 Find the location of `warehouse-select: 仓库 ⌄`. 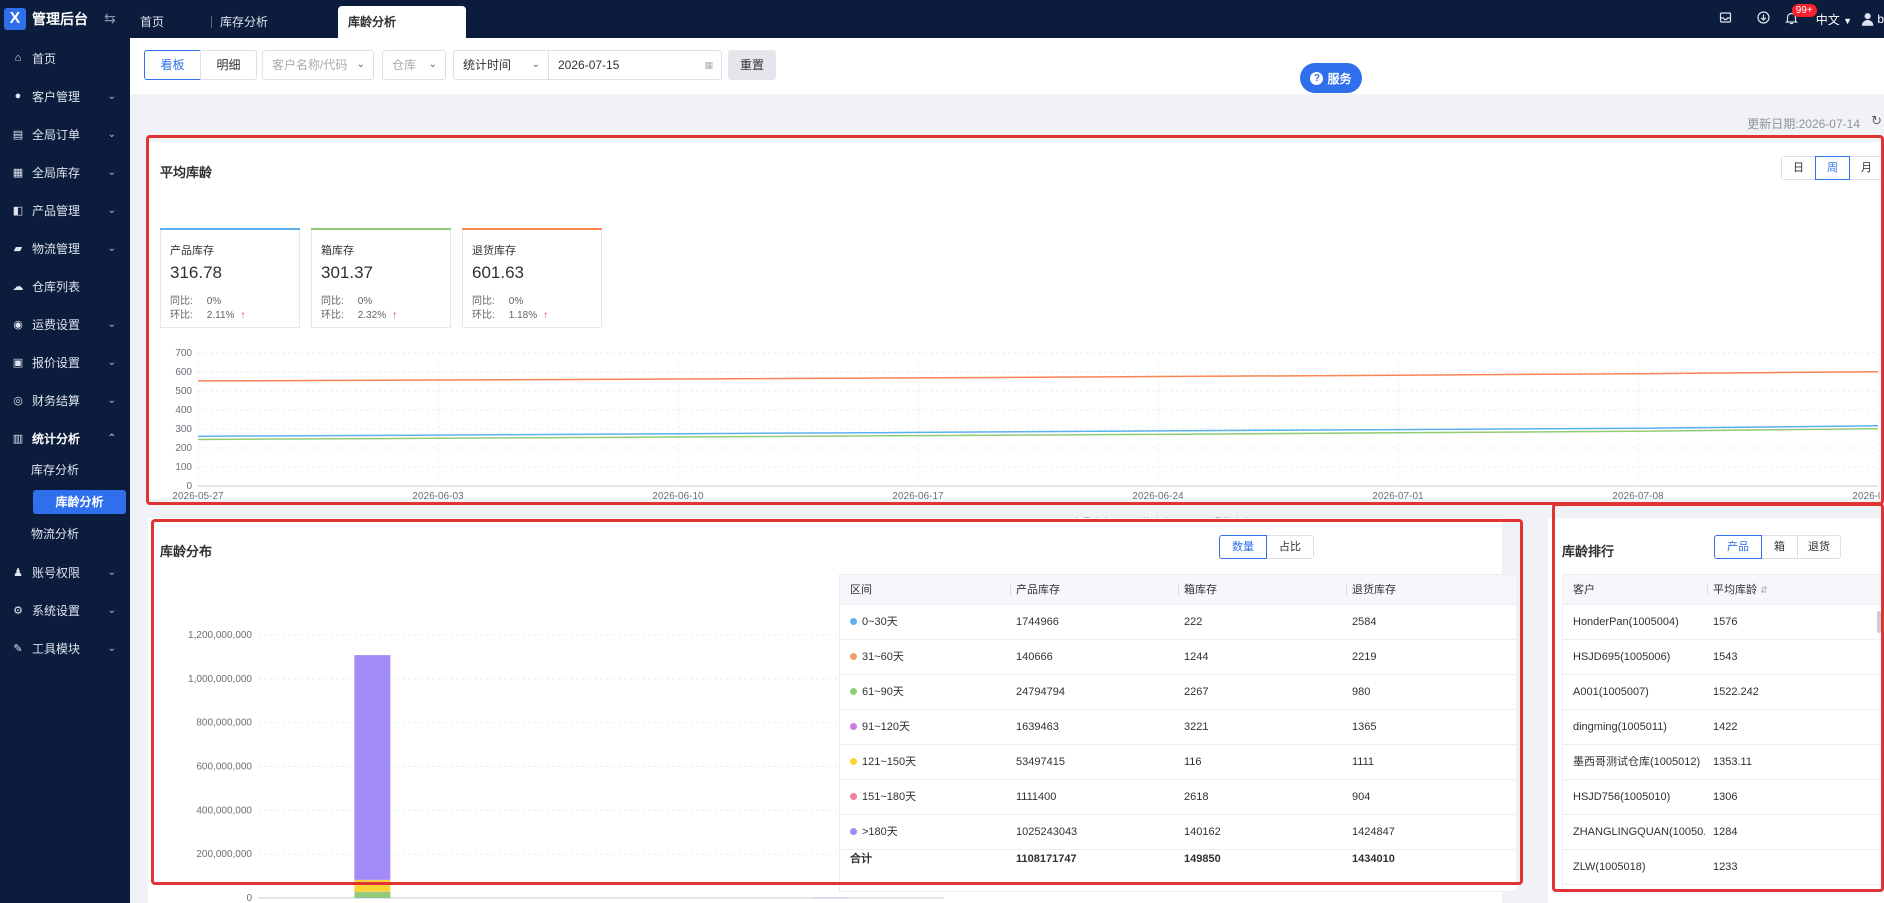

warehouse-select: 仓库 ⌄ is located at coordinates (414, 65).